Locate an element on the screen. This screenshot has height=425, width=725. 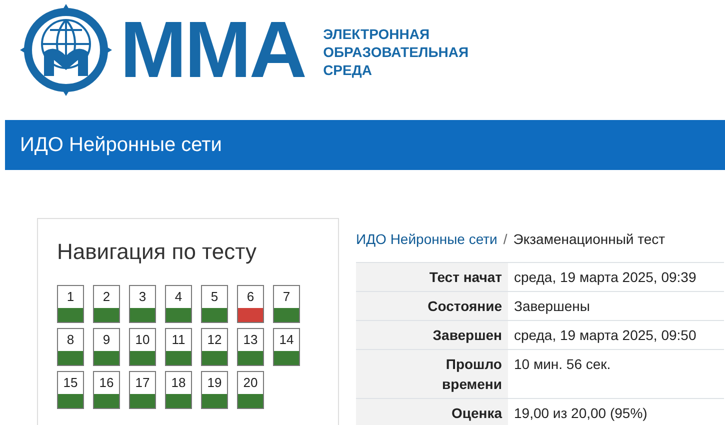
summary-label: Состояние is located at coordinates (432, 306).